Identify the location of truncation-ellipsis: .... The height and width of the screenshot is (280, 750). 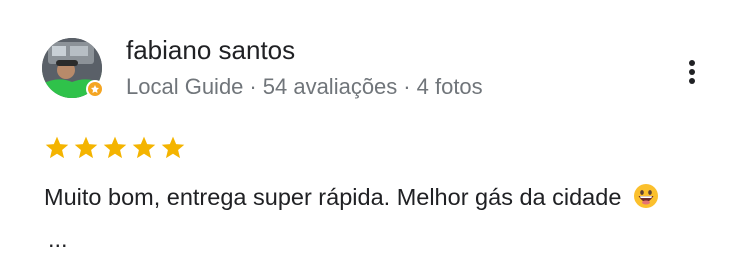
(58, 239).